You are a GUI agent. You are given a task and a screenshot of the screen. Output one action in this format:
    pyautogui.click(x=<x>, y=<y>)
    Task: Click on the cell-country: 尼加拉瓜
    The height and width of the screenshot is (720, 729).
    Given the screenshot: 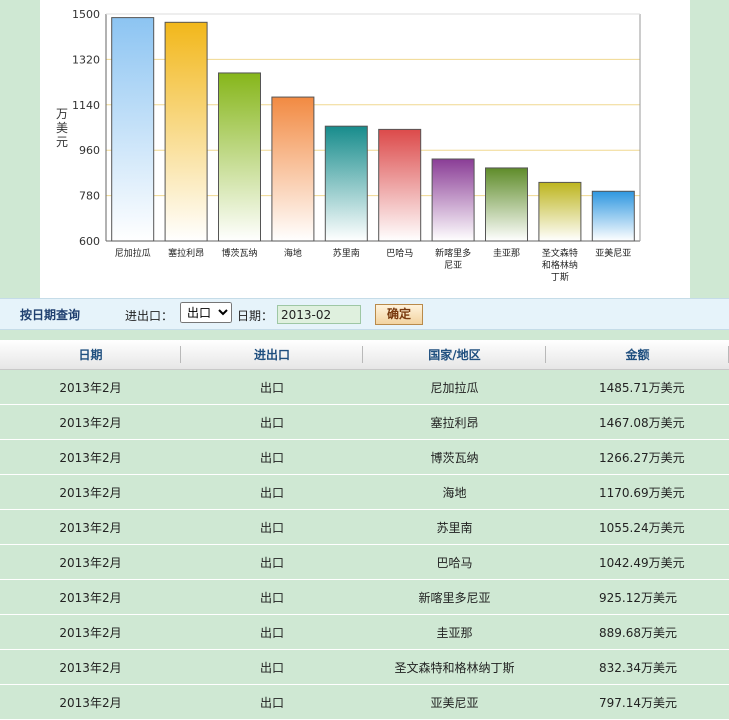 What is the action you would take?
    pyautogui.click(x=454, y=387)
    